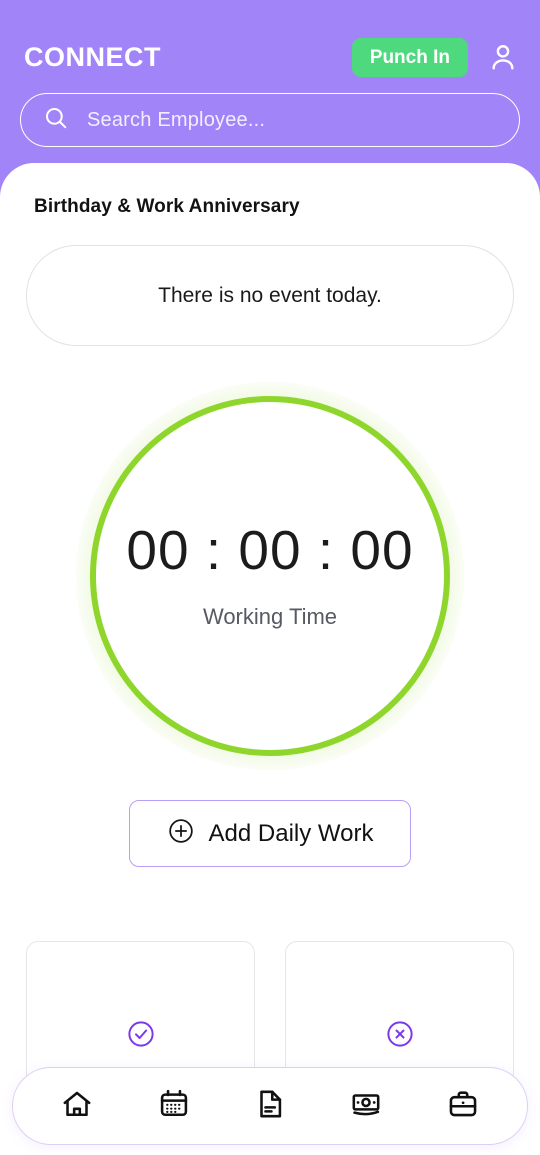 The image size is (540, 1155). I want to click on event-empty-state: There is no event today., so click(270, 295).